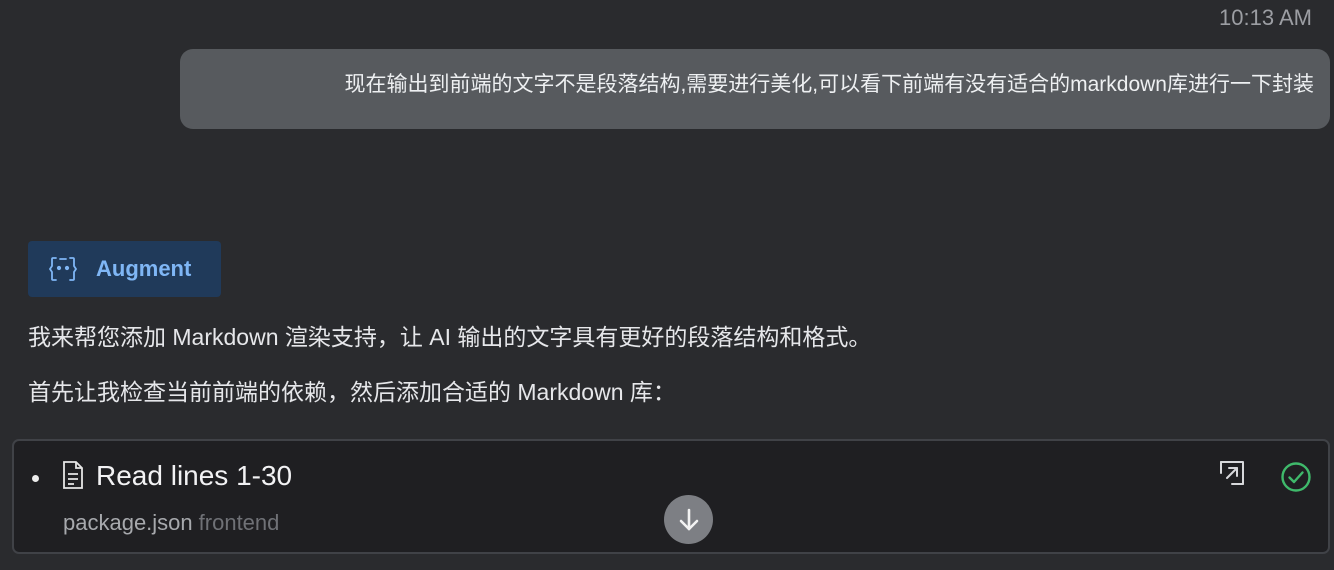 The width and height of the screenshot is (1334, 570). What do you see at coordinates (1296, 477) in the screenshot?
I see `check-circle-icon` at bounding box center [1296, 477].